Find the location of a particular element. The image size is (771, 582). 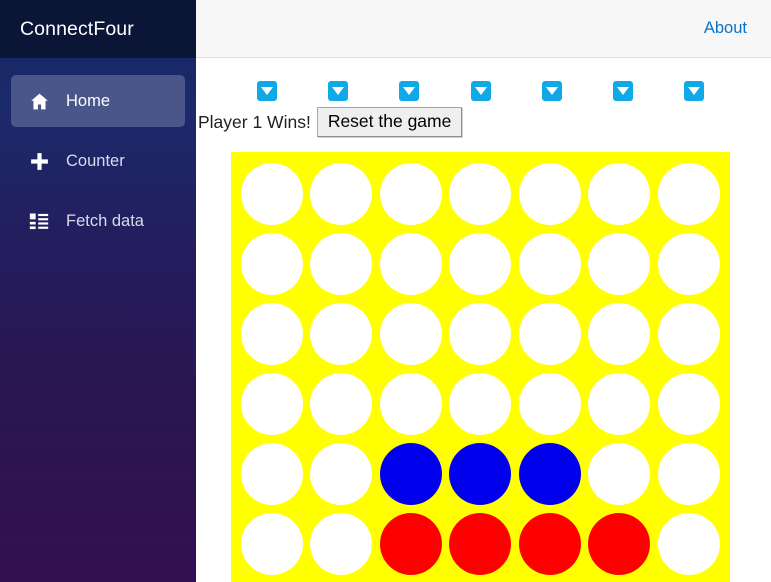

board-cell-r5-c4 is located at coordinates (481, 474).